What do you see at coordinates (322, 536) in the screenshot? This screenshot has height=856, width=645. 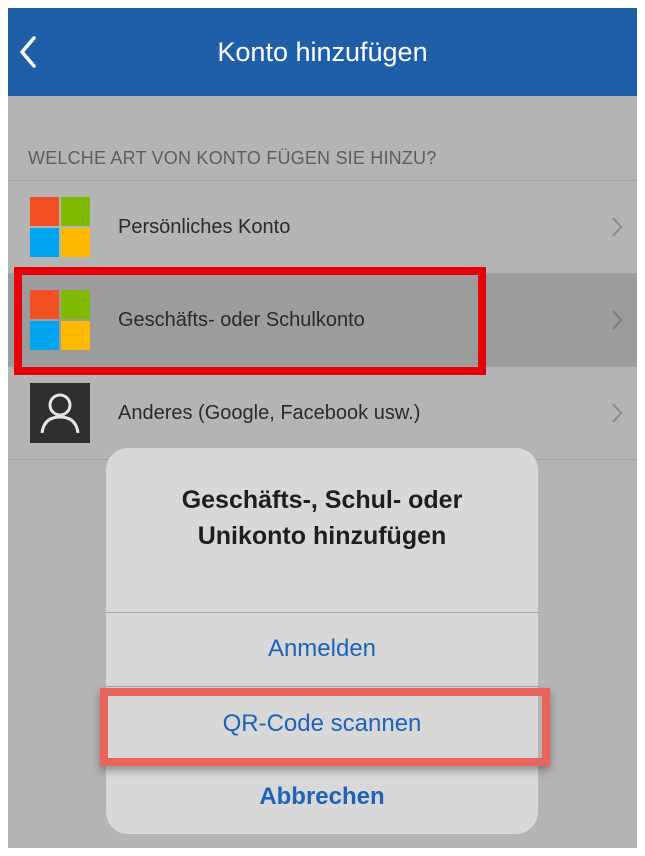 I see `action-sheet-title-line2: Unikonto hinzufügen` at bounding box center [322, 536].